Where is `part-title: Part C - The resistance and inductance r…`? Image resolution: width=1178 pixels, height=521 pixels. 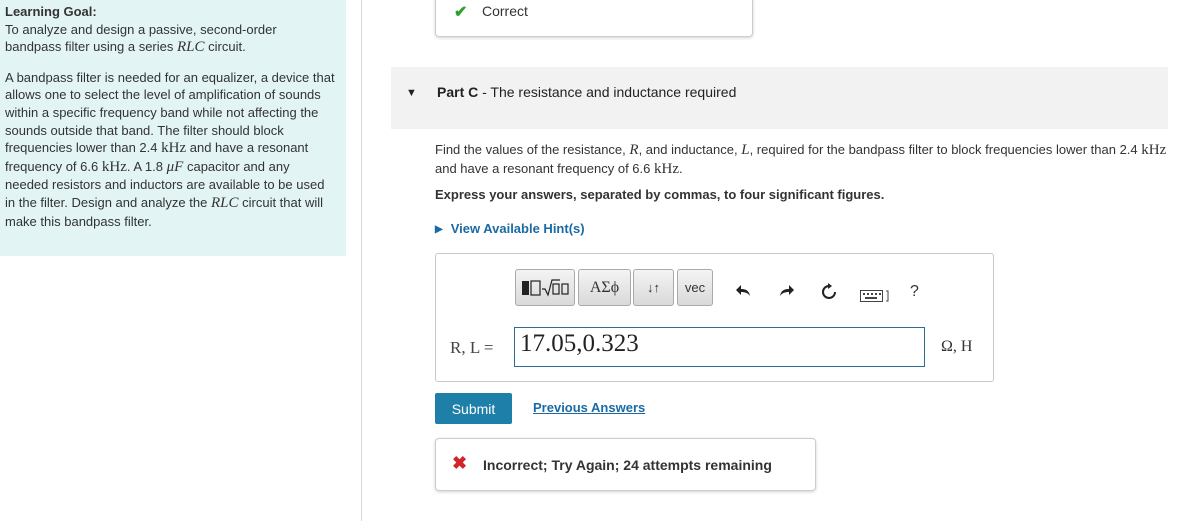
part-title: Part C - The resistance and inductance r… is located at coordinates (586, 92).